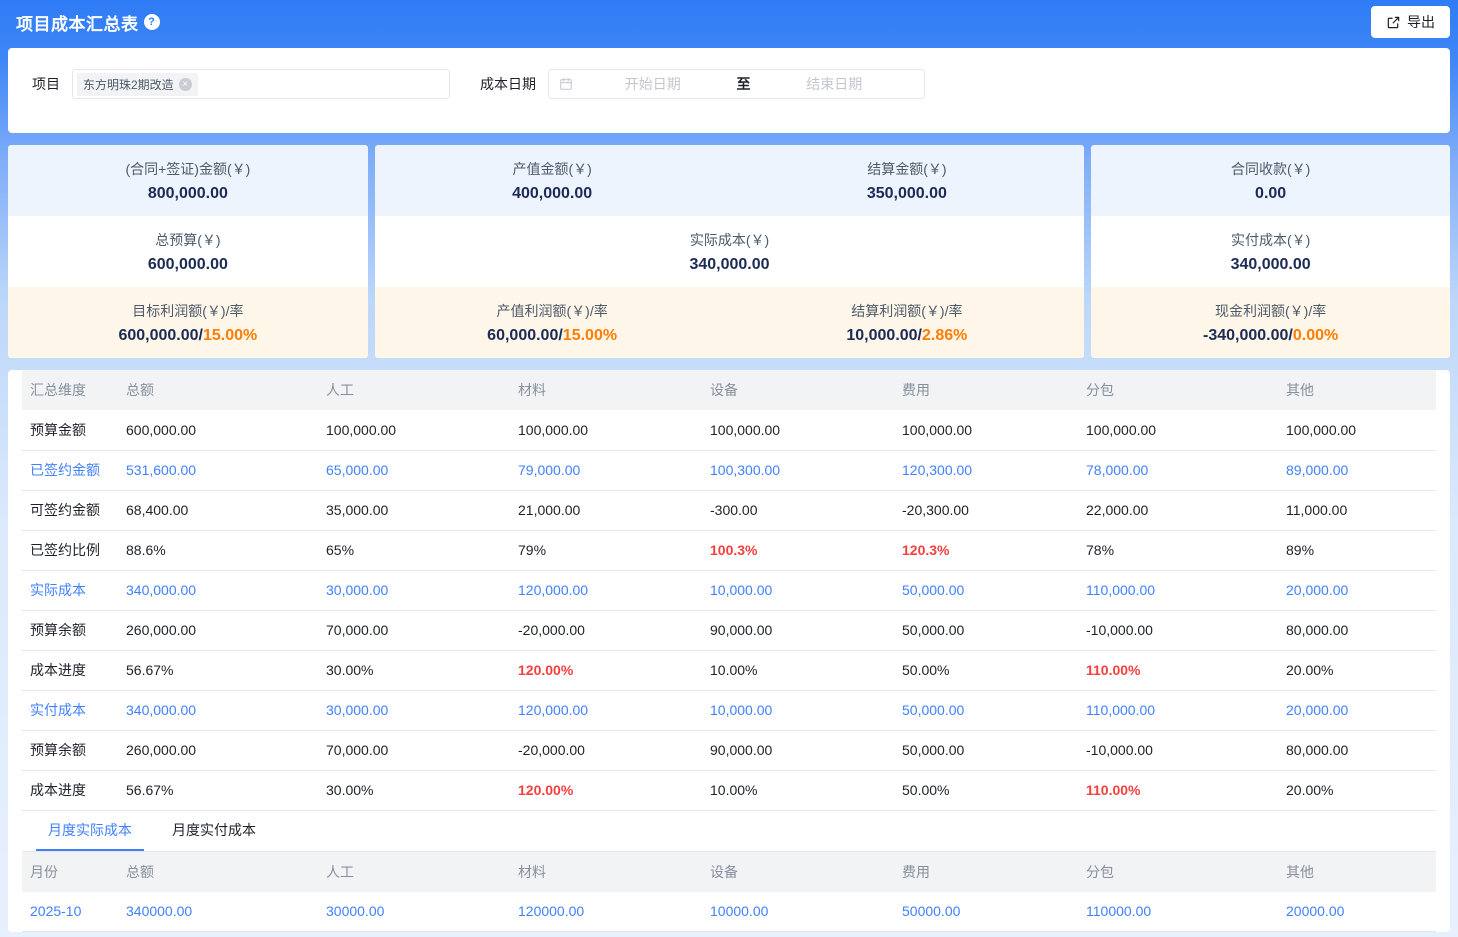  Describe the element at coordinates (70, 710) in the screenshot. I see `row-label: 实付成本` at that location.